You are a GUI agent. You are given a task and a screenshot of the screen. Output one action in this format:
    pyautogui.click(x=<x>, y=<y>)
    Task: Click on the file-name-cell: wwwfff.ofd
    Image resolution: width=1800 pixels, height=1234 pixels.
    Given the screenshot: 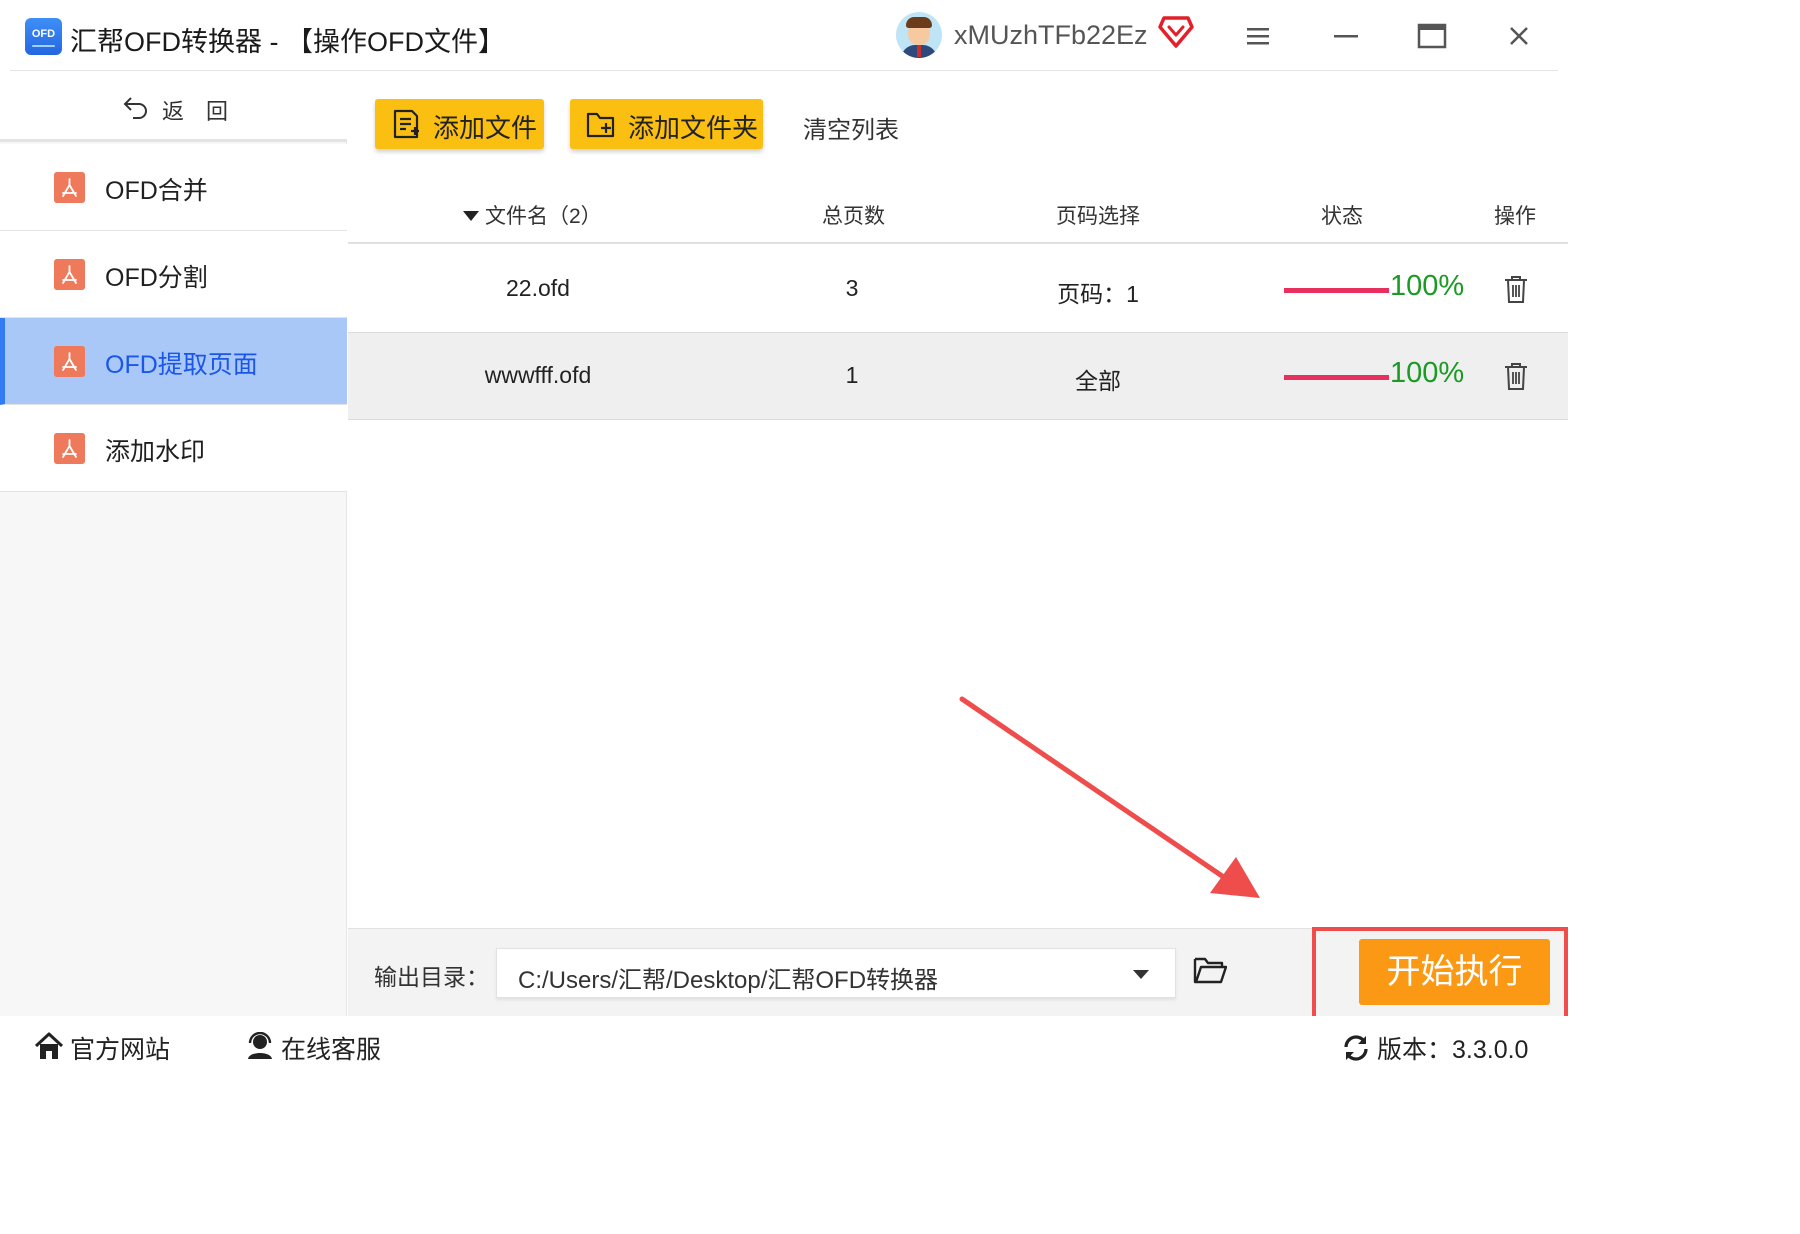 What is the action you would take?
    pyautogui.click(x=538, y=375)
    